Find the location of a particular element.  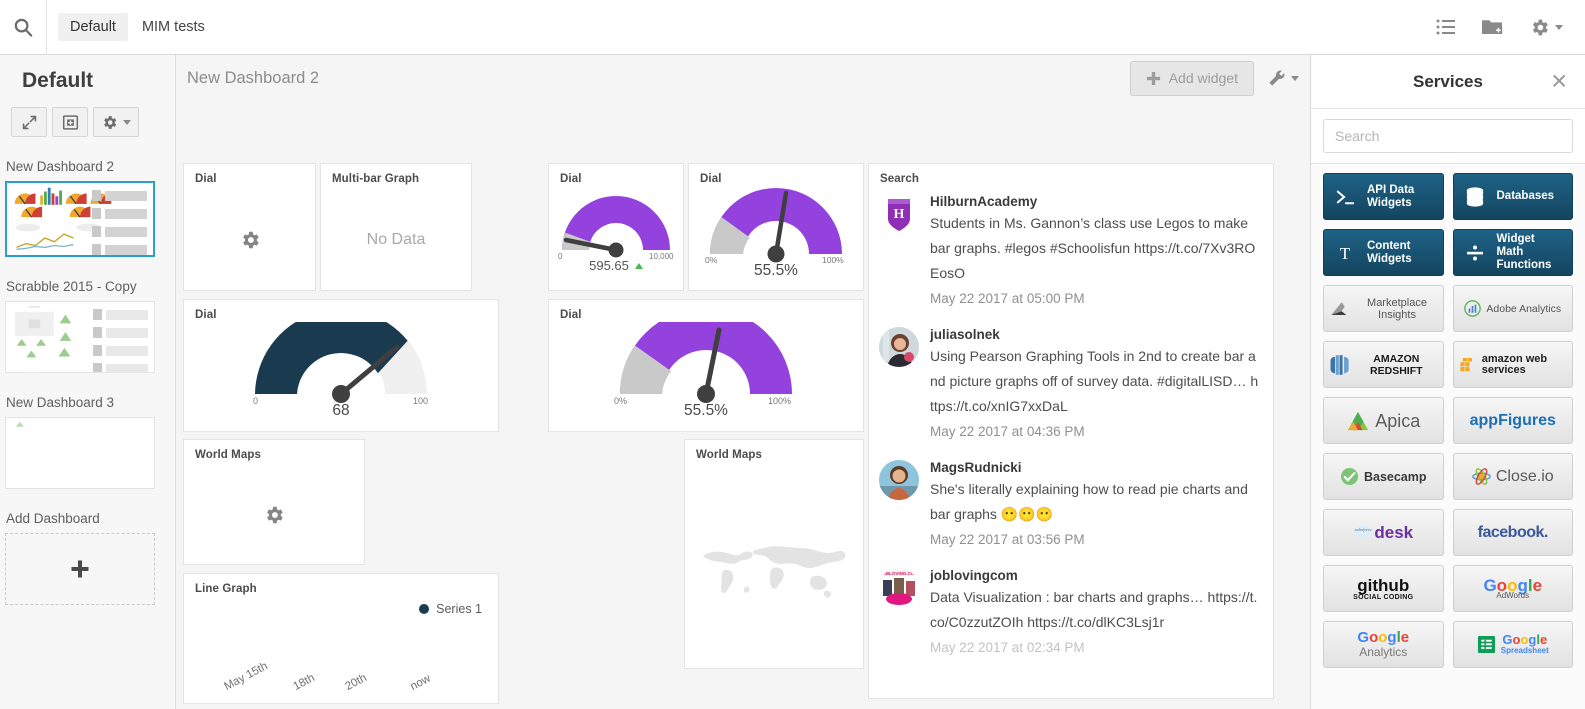

gauge-dial-68: 0 100 68 is located at coordinates (341, 376).